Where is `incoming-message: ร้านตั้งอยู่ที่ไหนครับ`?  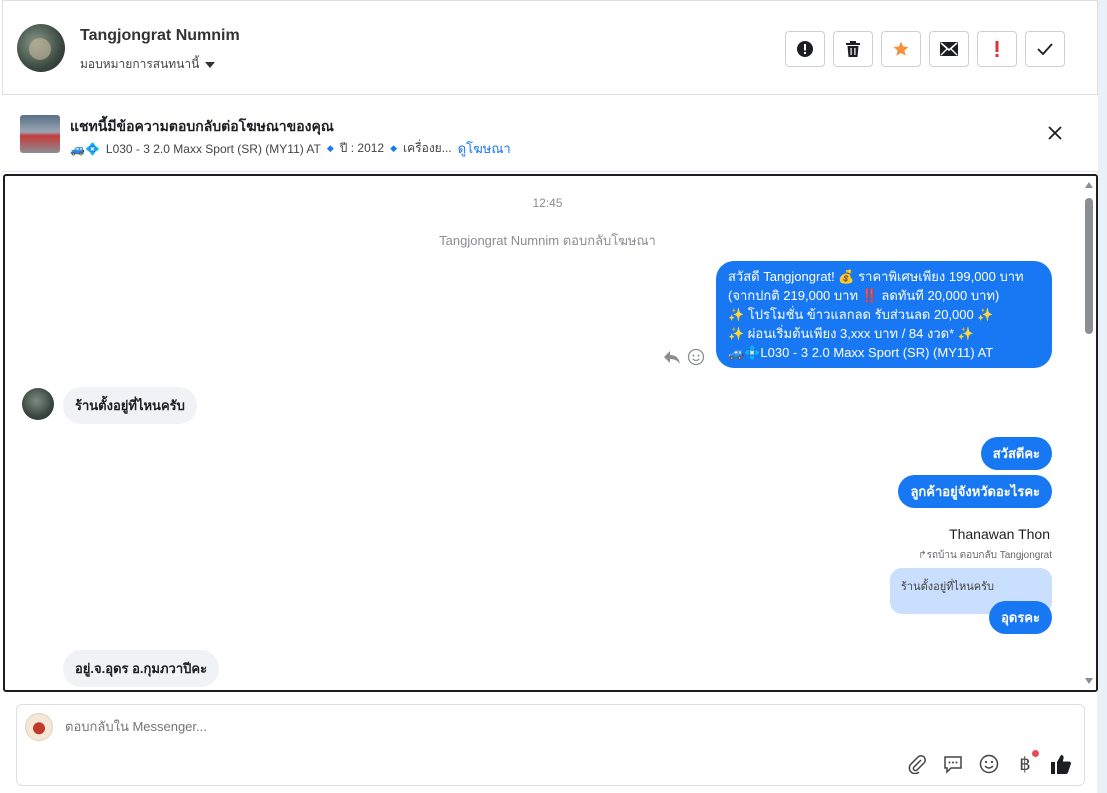
incoming-message: ร้านตั้งอยู่ที่ไหนครับ is located at coordinates (130, 405).